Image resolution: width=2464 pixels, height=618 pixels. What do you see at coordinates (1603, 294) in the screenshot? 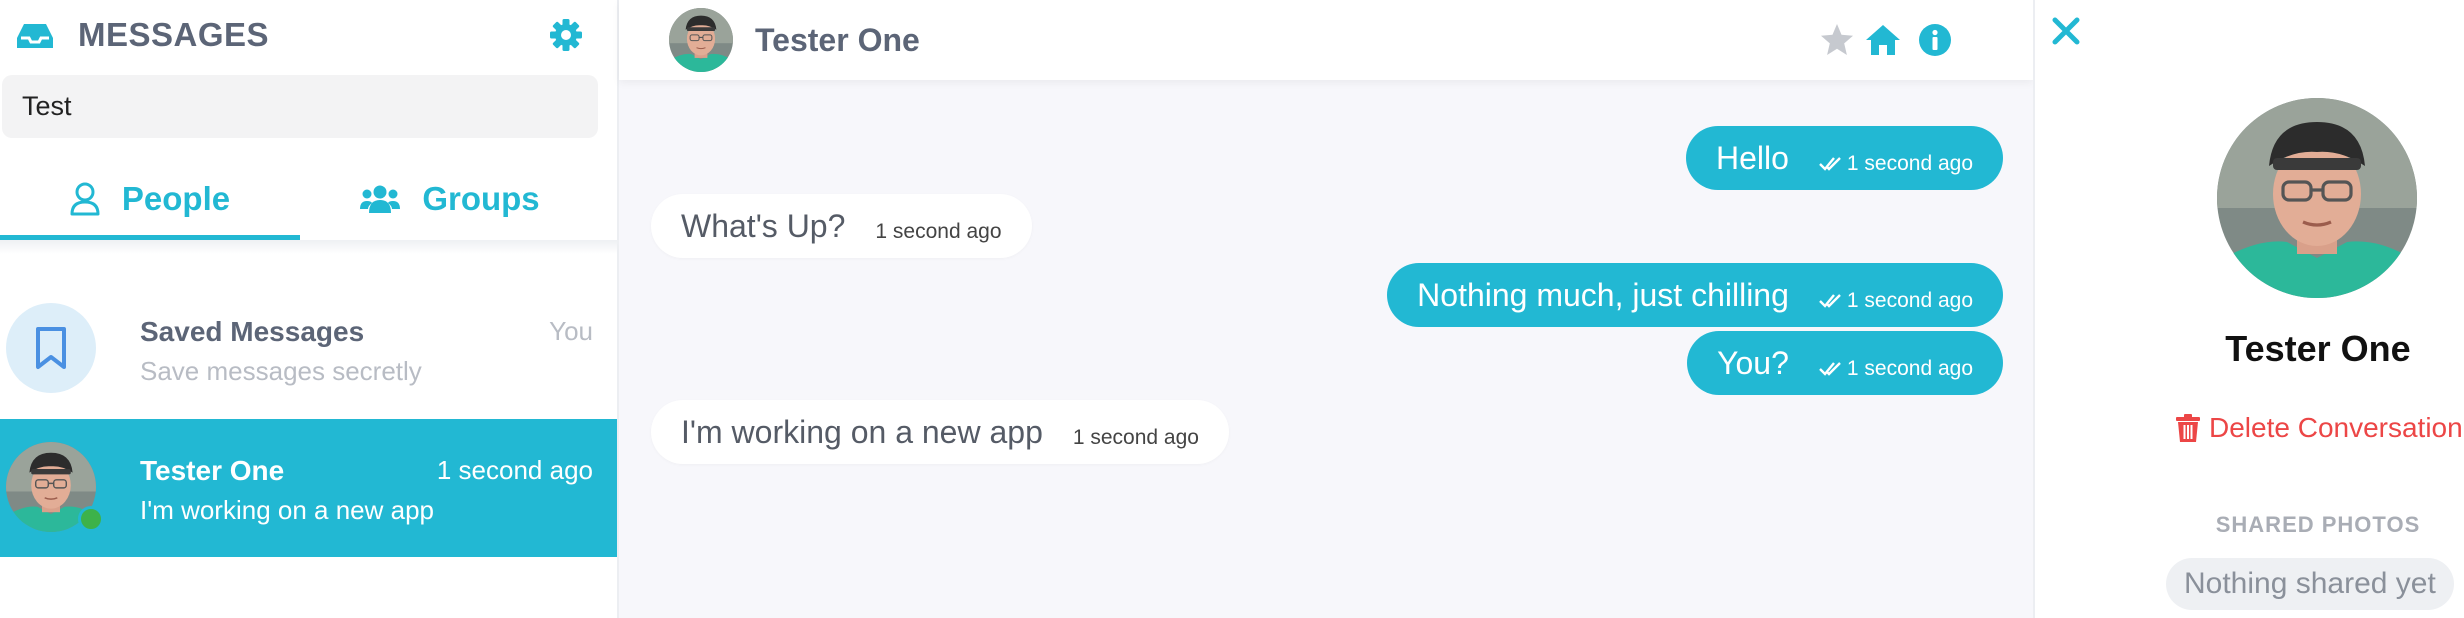
I see `message-text: Nothing much, just chilling` at bounding box center [1603, 294].